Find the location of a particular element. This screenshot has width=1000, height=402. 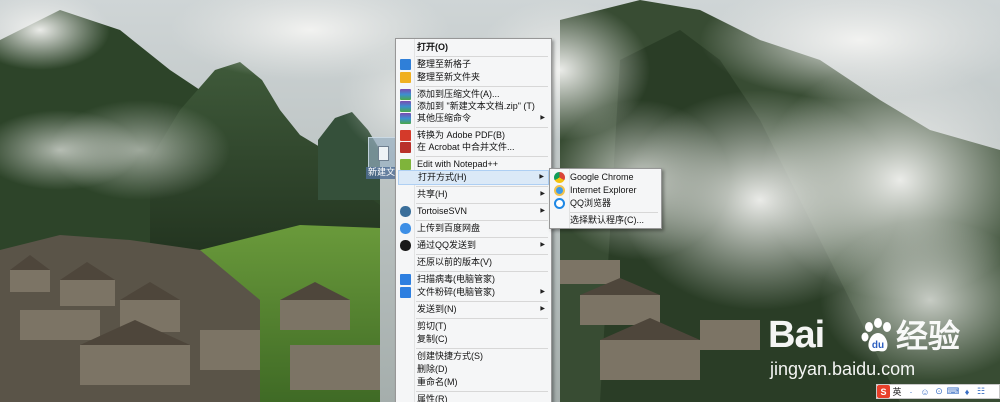

menu-item-send-via-qq: 通过QQ发送到 ▶ is located at coordinates (473, 245).